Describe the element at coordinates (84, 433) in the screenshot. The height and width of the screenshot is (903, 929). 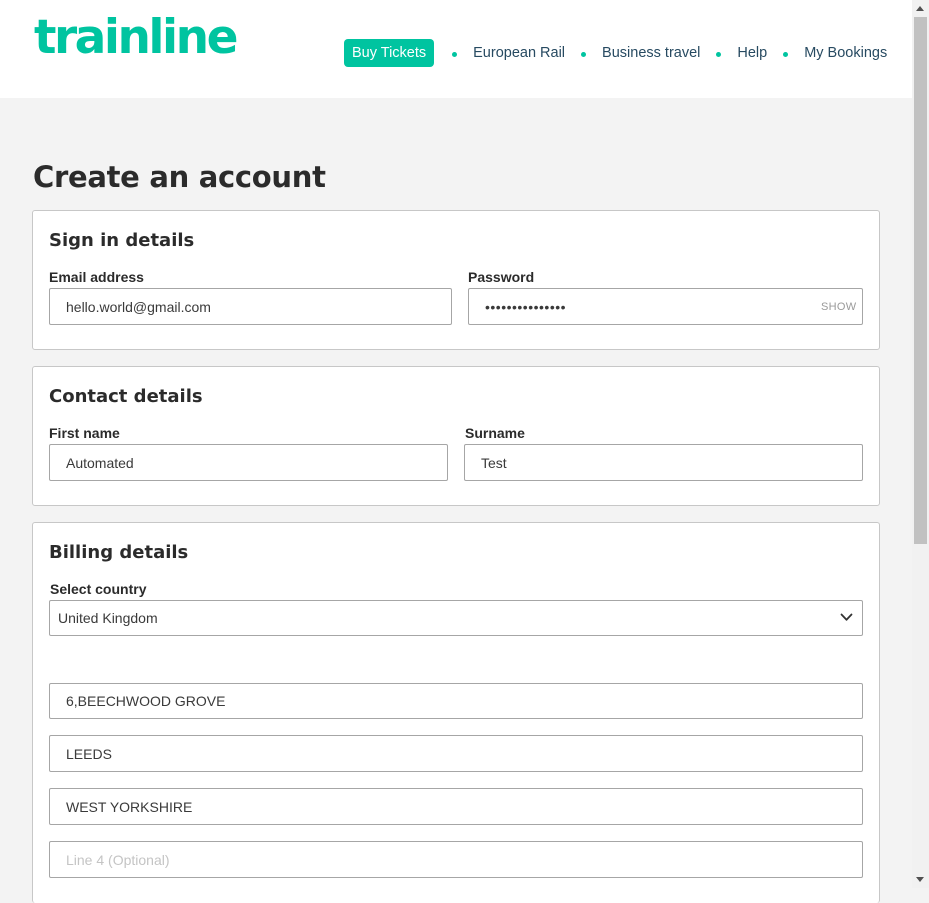
I see `first-name-label: First name` at that location.